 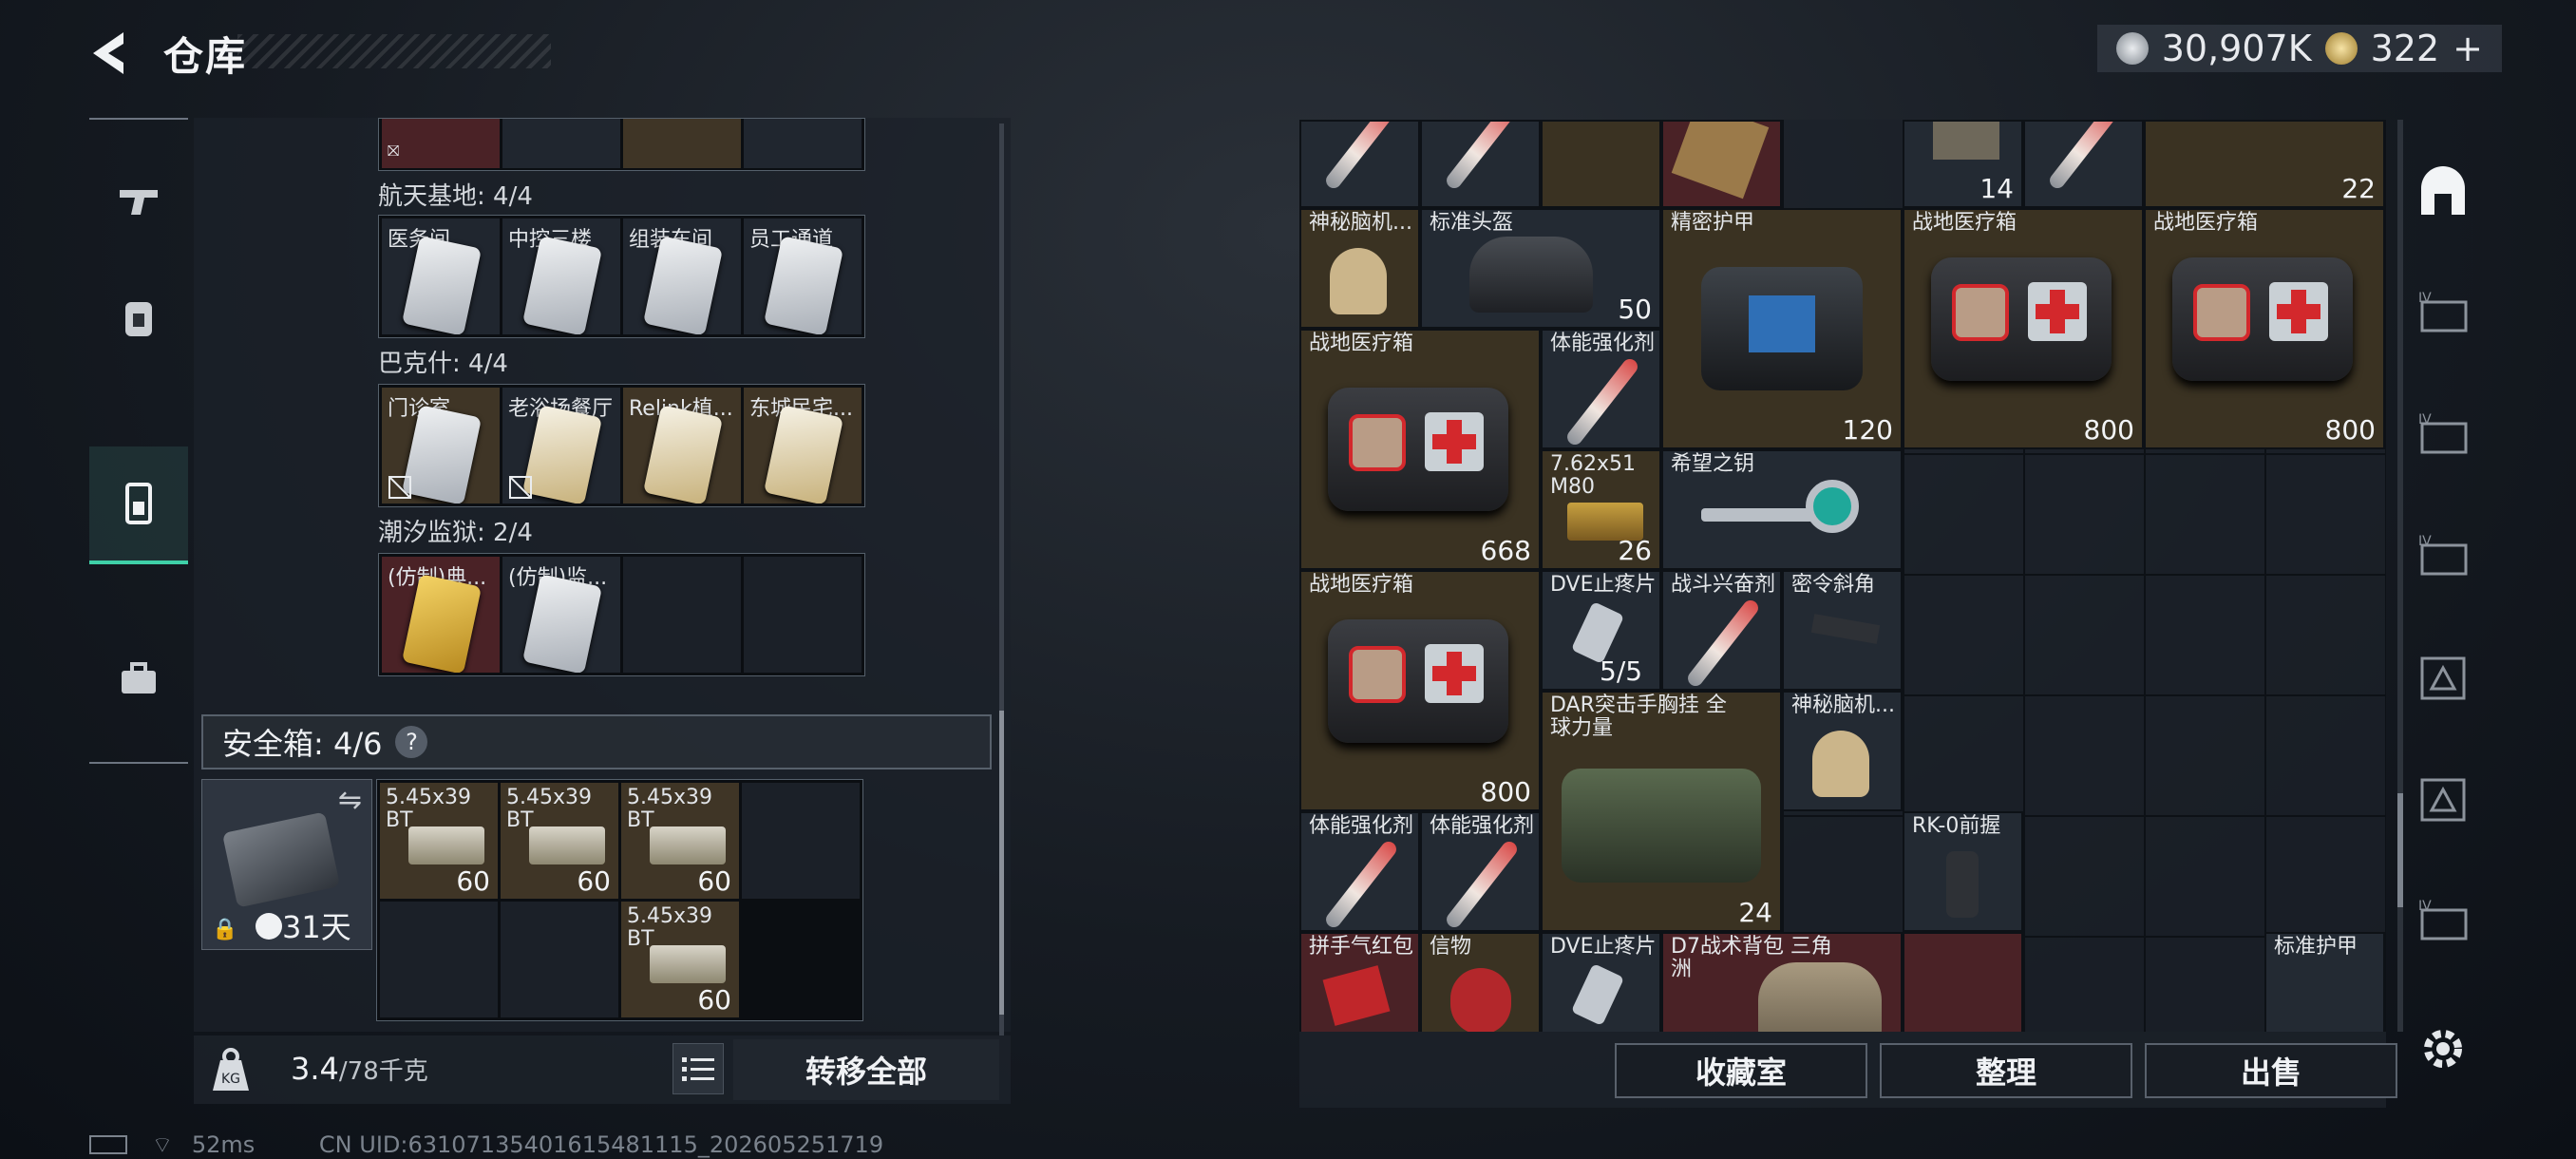 I want to click on lock-icon, so click(x=399, y=487).